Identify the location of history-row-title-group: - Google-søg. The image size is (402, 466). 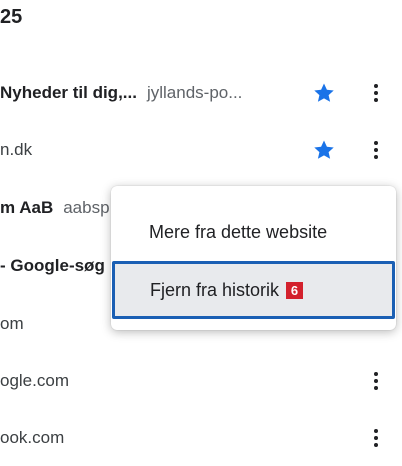
(52, 266).